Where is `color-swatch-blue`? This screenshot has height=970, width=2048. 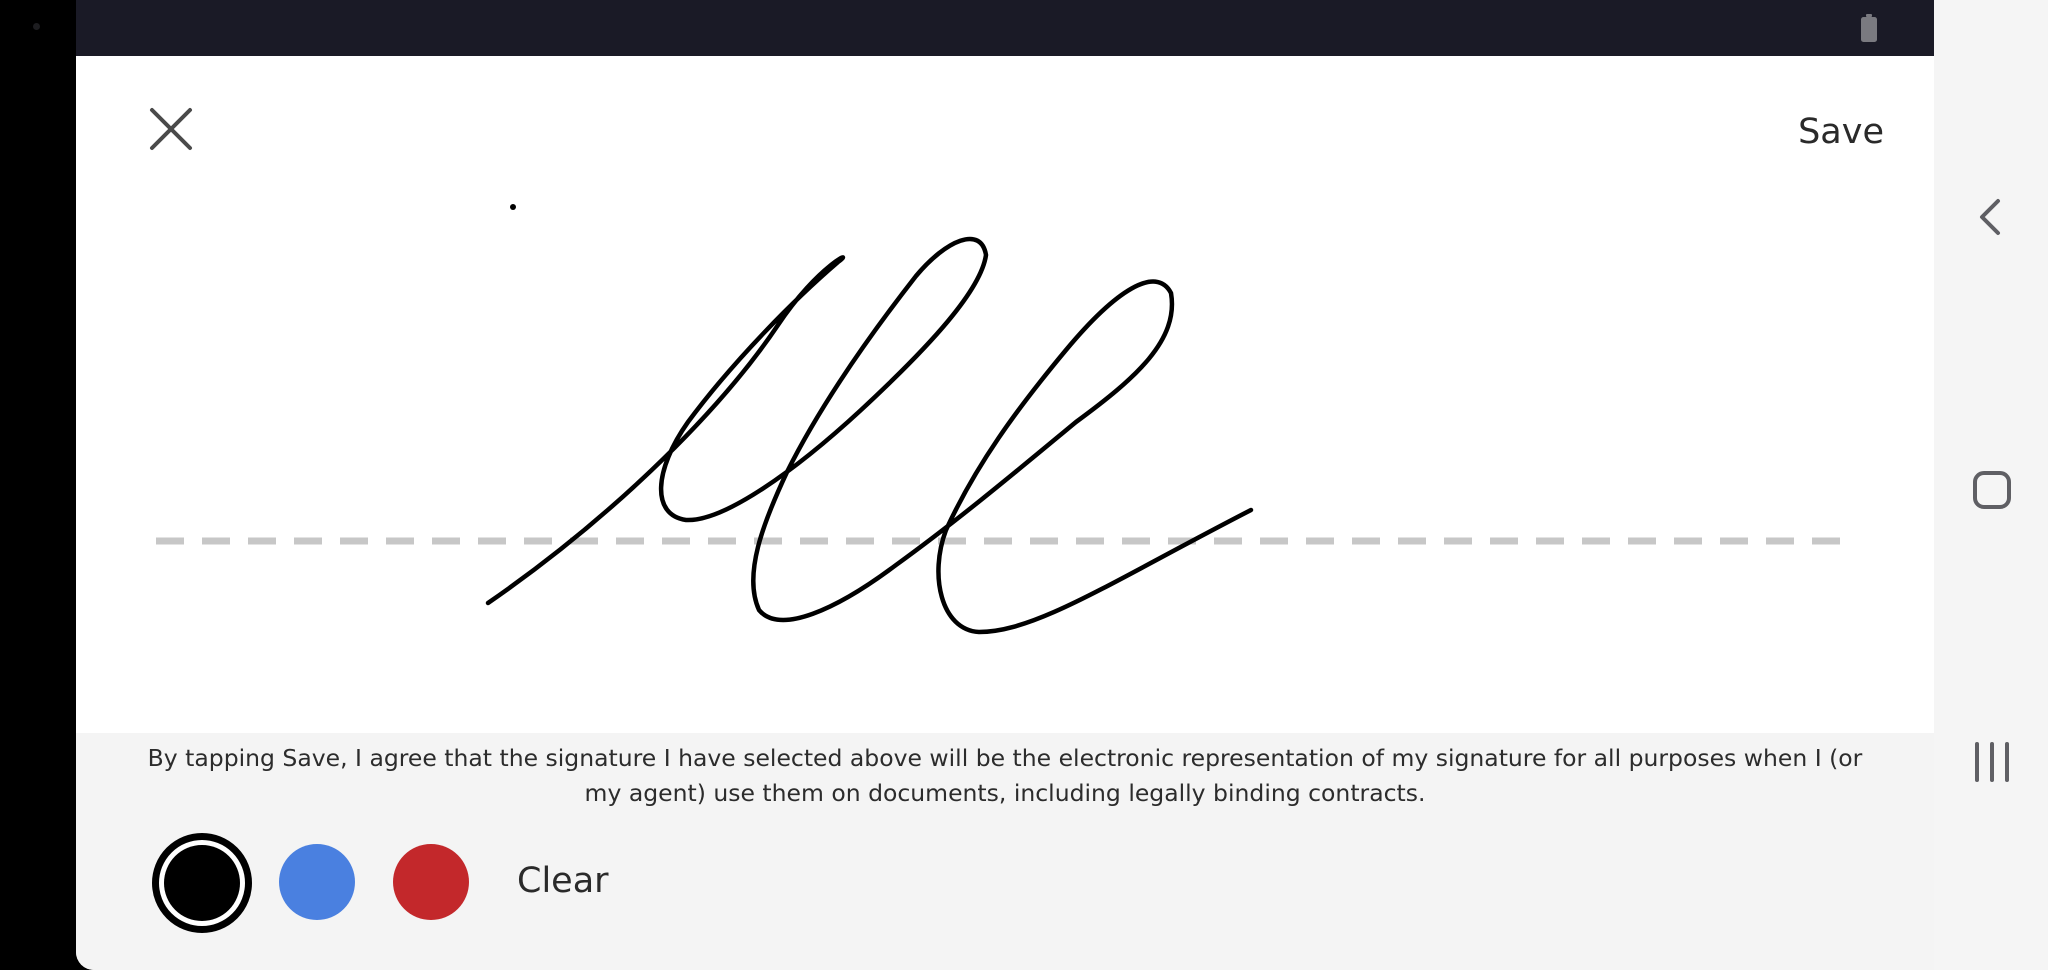
color-swatch-blue is located at coordinates (317, 882).